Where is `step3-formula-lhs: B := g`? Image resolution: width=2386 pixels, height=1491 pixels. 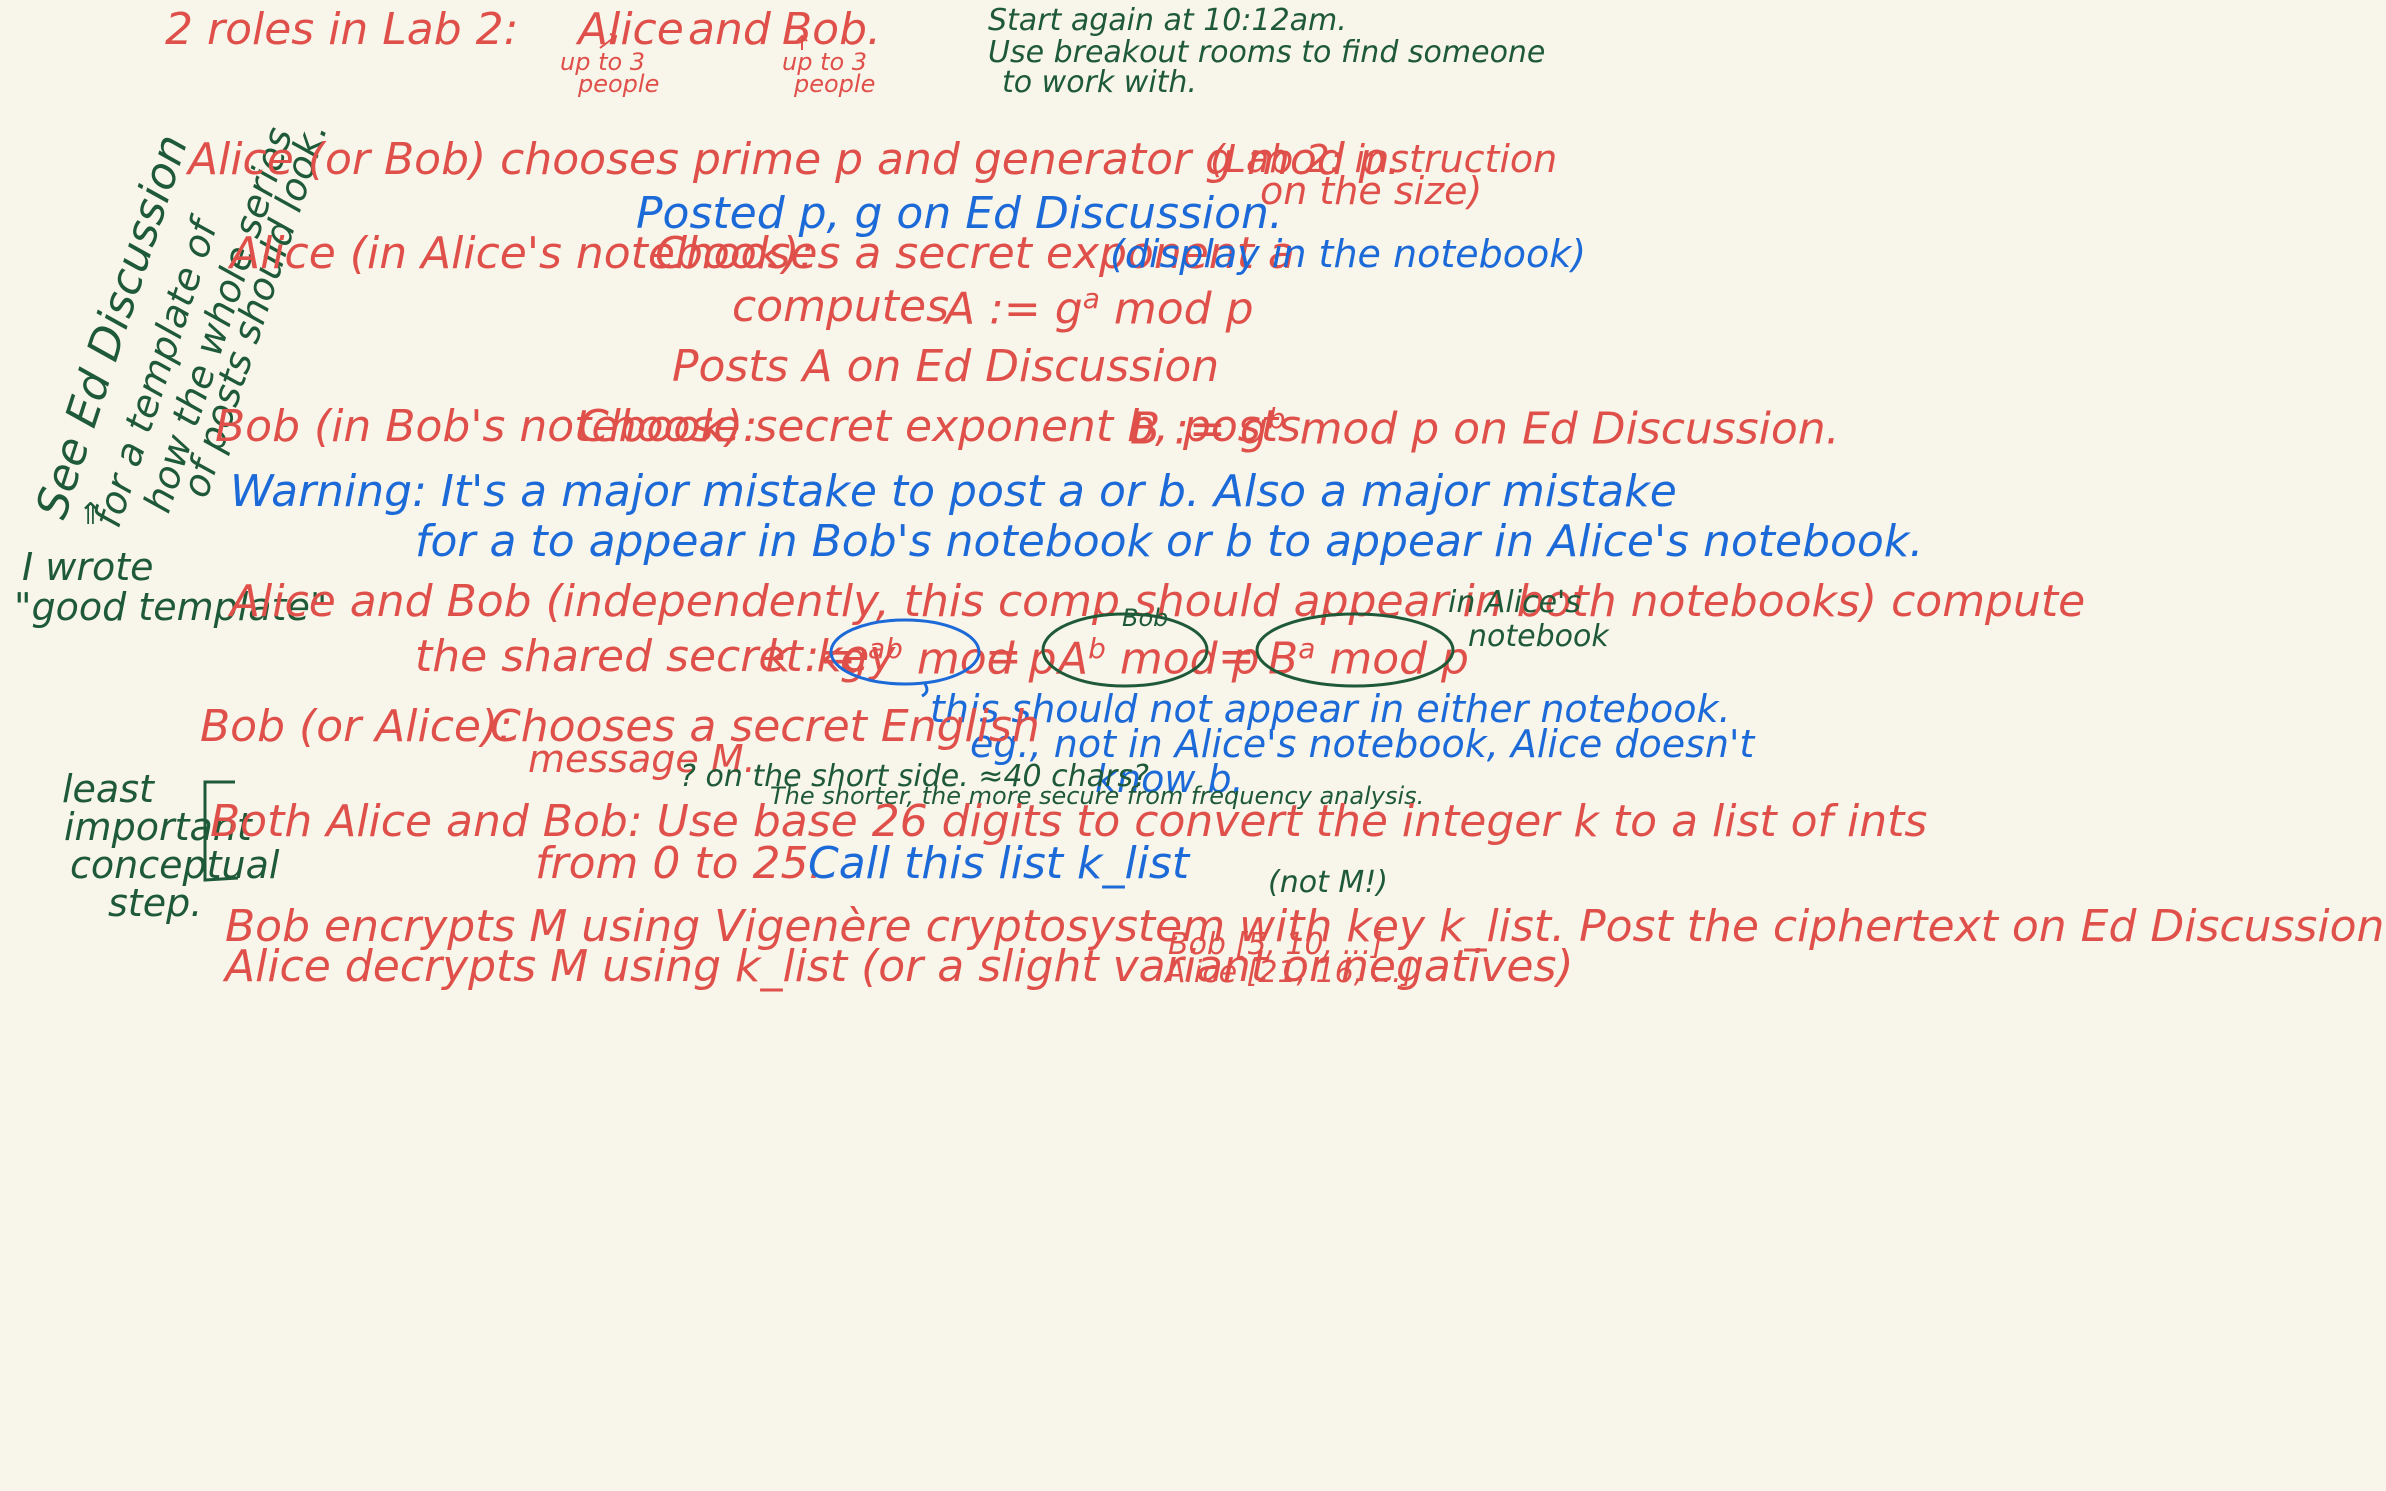
step3-formula-lhs: B := g is located at coordinates (1199, 429).